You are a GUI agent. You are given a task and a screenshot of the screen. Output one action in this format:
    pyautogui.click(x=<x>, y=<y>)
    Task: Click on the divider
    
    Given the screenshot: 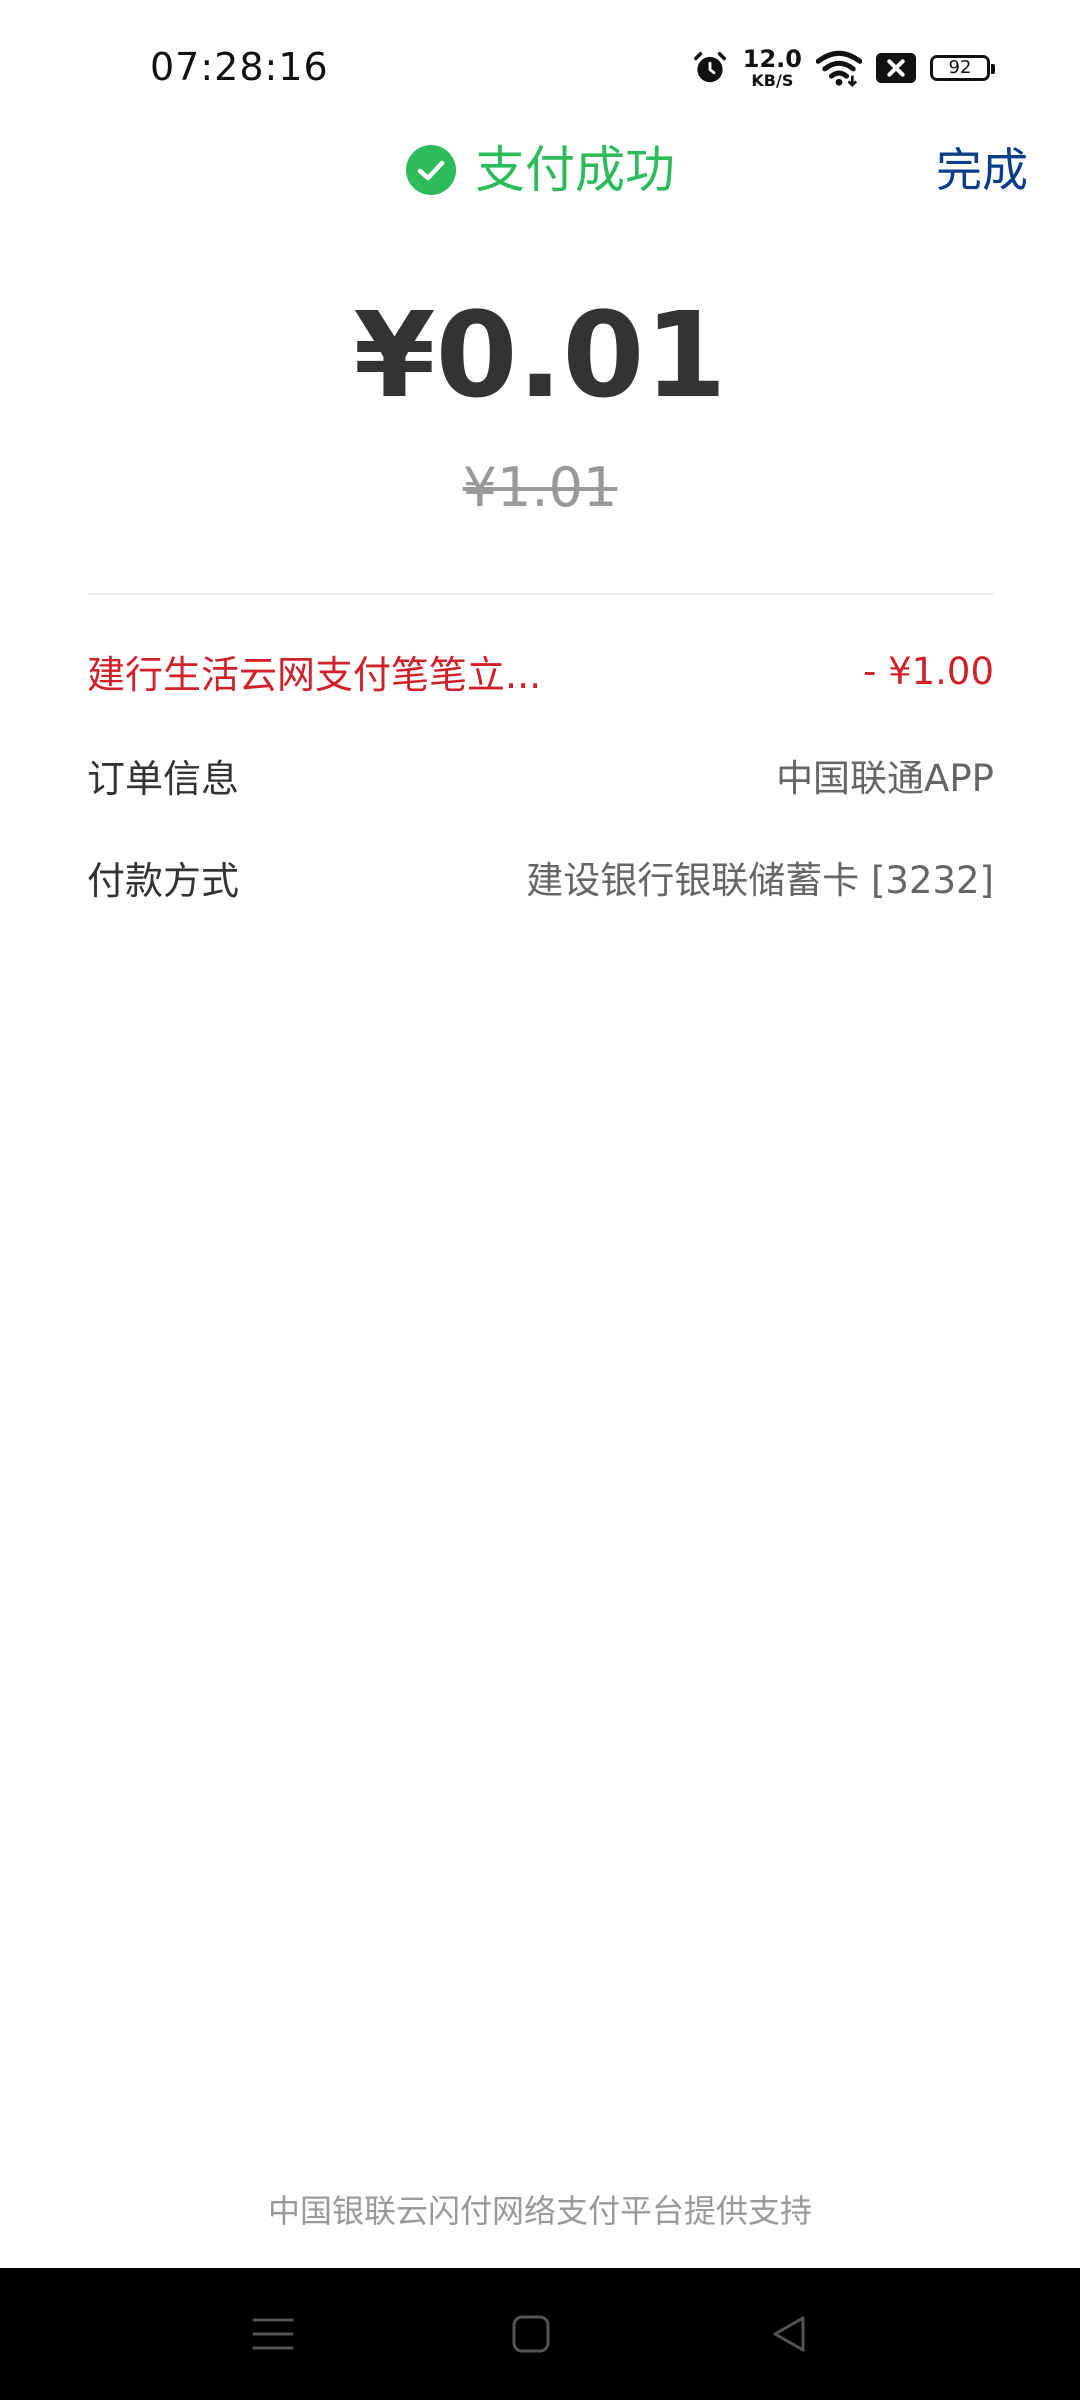 What is the action you would take?
    pyautogui.click(x=540, y=594)
    